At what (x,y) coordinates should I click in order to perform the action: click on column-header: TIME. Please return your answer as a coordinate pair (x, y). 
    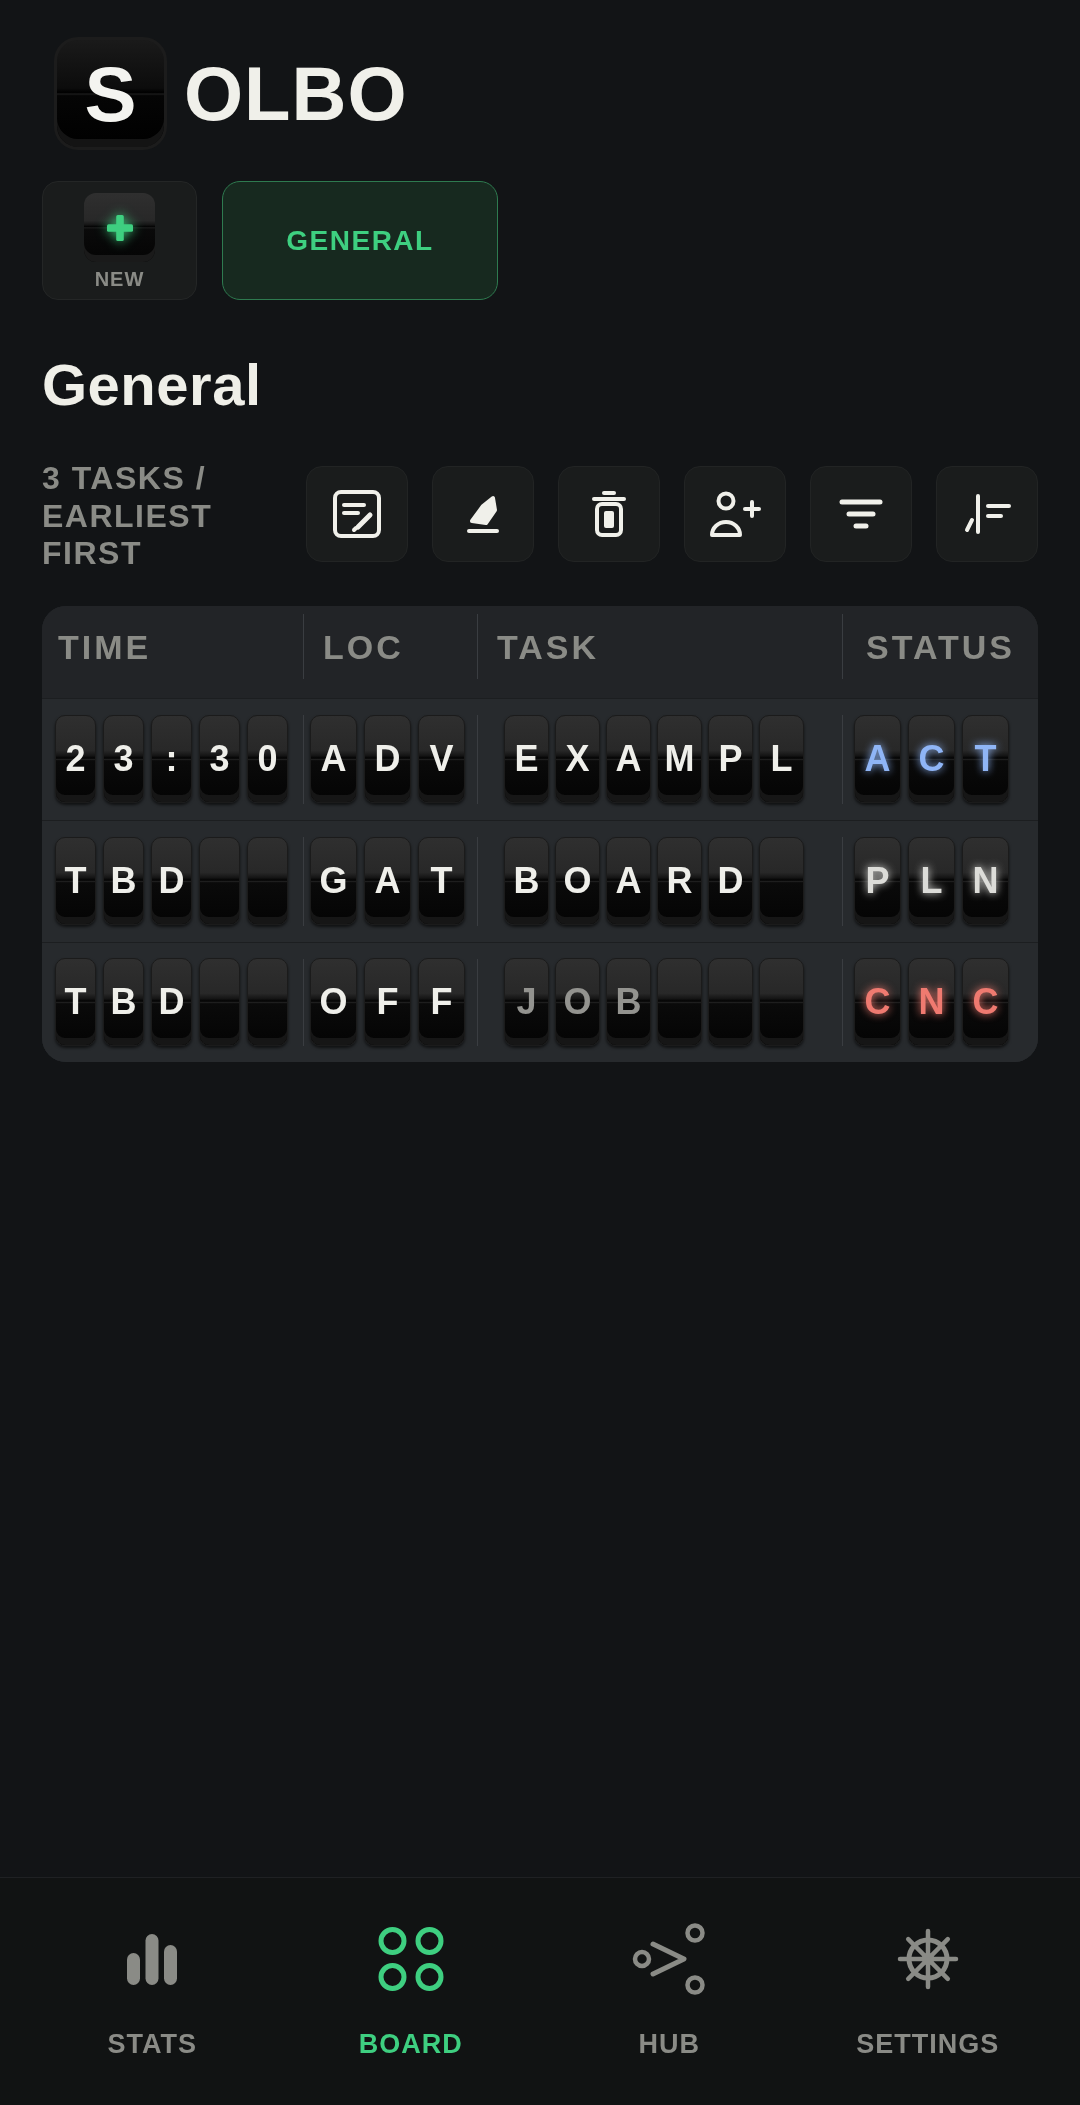
    Looking at the image, I should click on (104, 645).